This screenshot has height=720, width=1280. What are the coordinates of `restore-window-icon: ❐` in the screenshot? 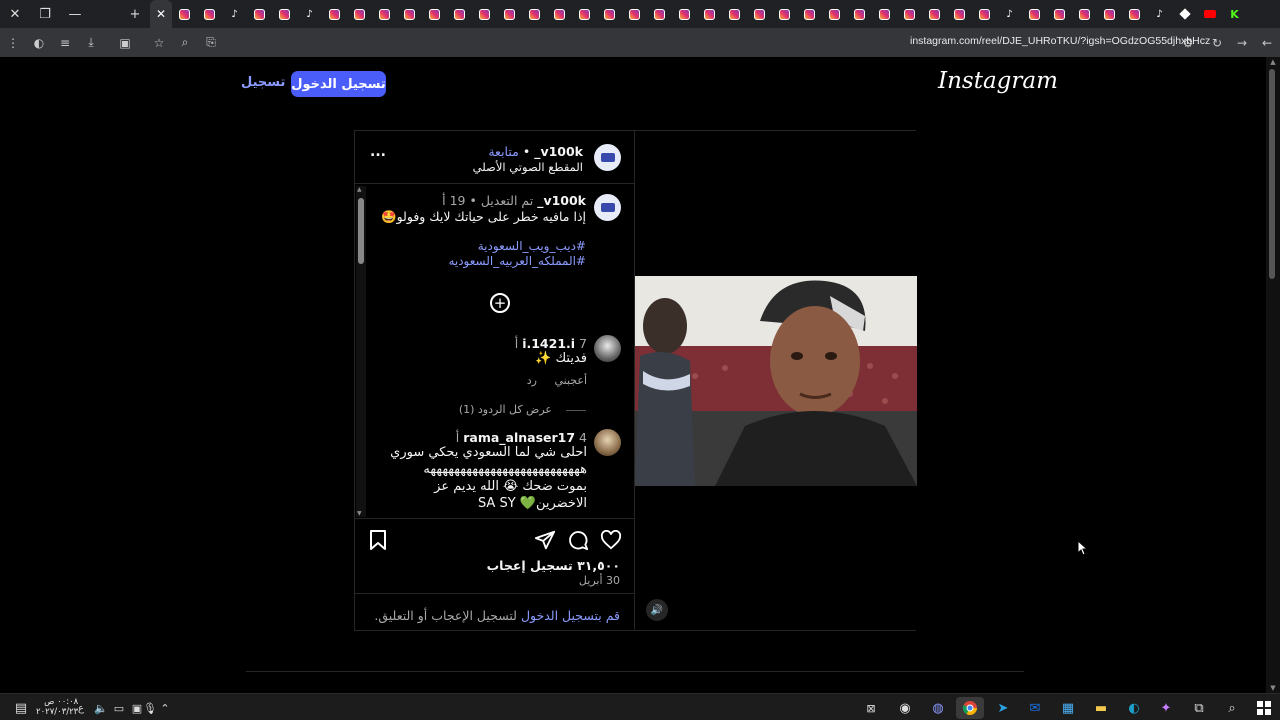 It's located at (45, 14).